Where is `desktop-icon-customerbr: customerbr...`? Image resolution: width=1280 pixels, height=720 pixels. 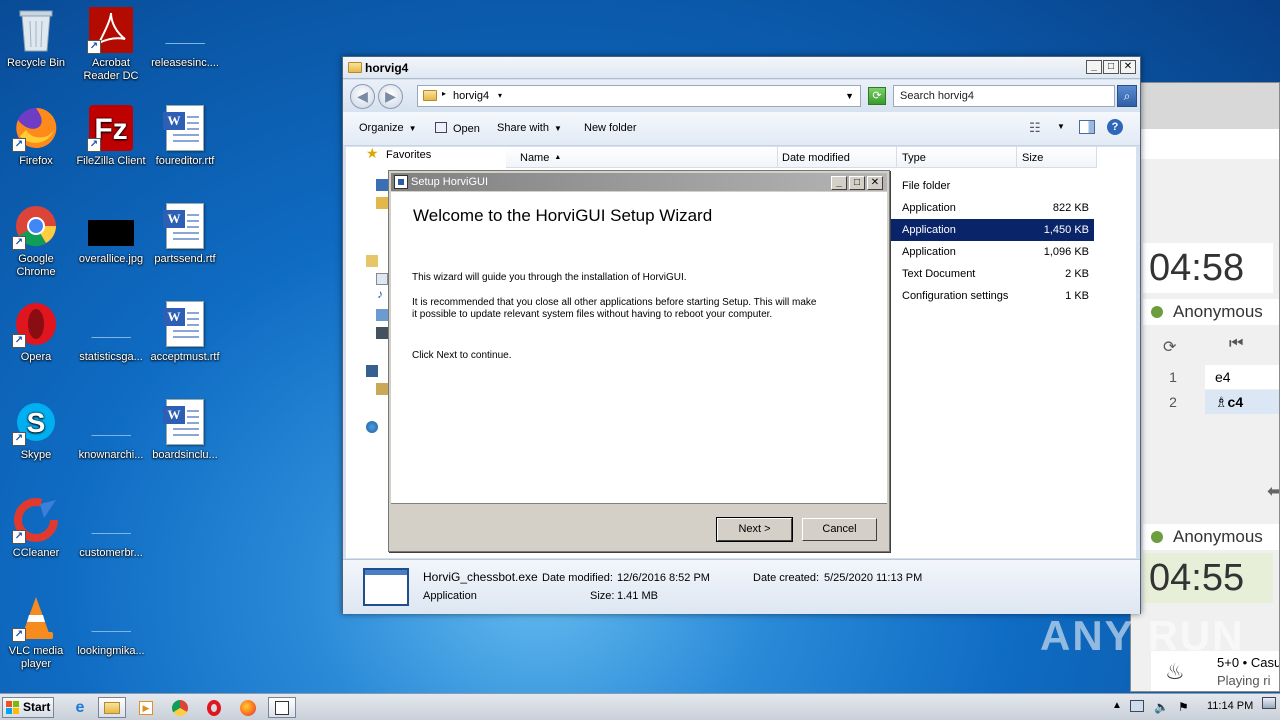 desktop-icon-customerbr: customerbr... is located at coordinates (111, 528).